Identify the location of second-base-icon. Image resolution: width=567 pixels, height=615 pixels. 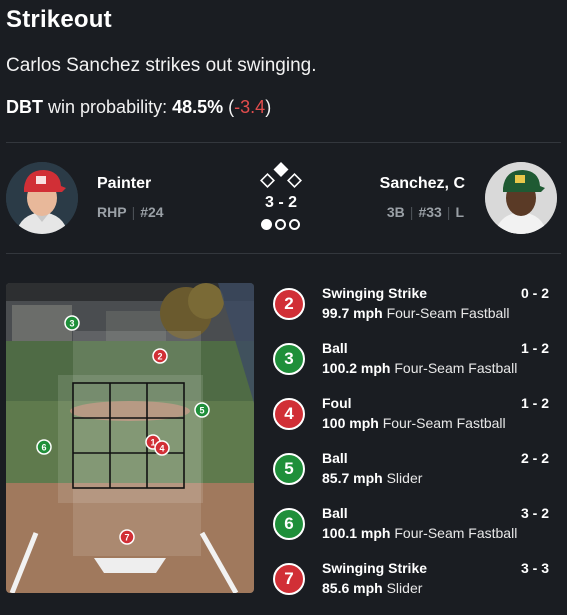
(281, 169).